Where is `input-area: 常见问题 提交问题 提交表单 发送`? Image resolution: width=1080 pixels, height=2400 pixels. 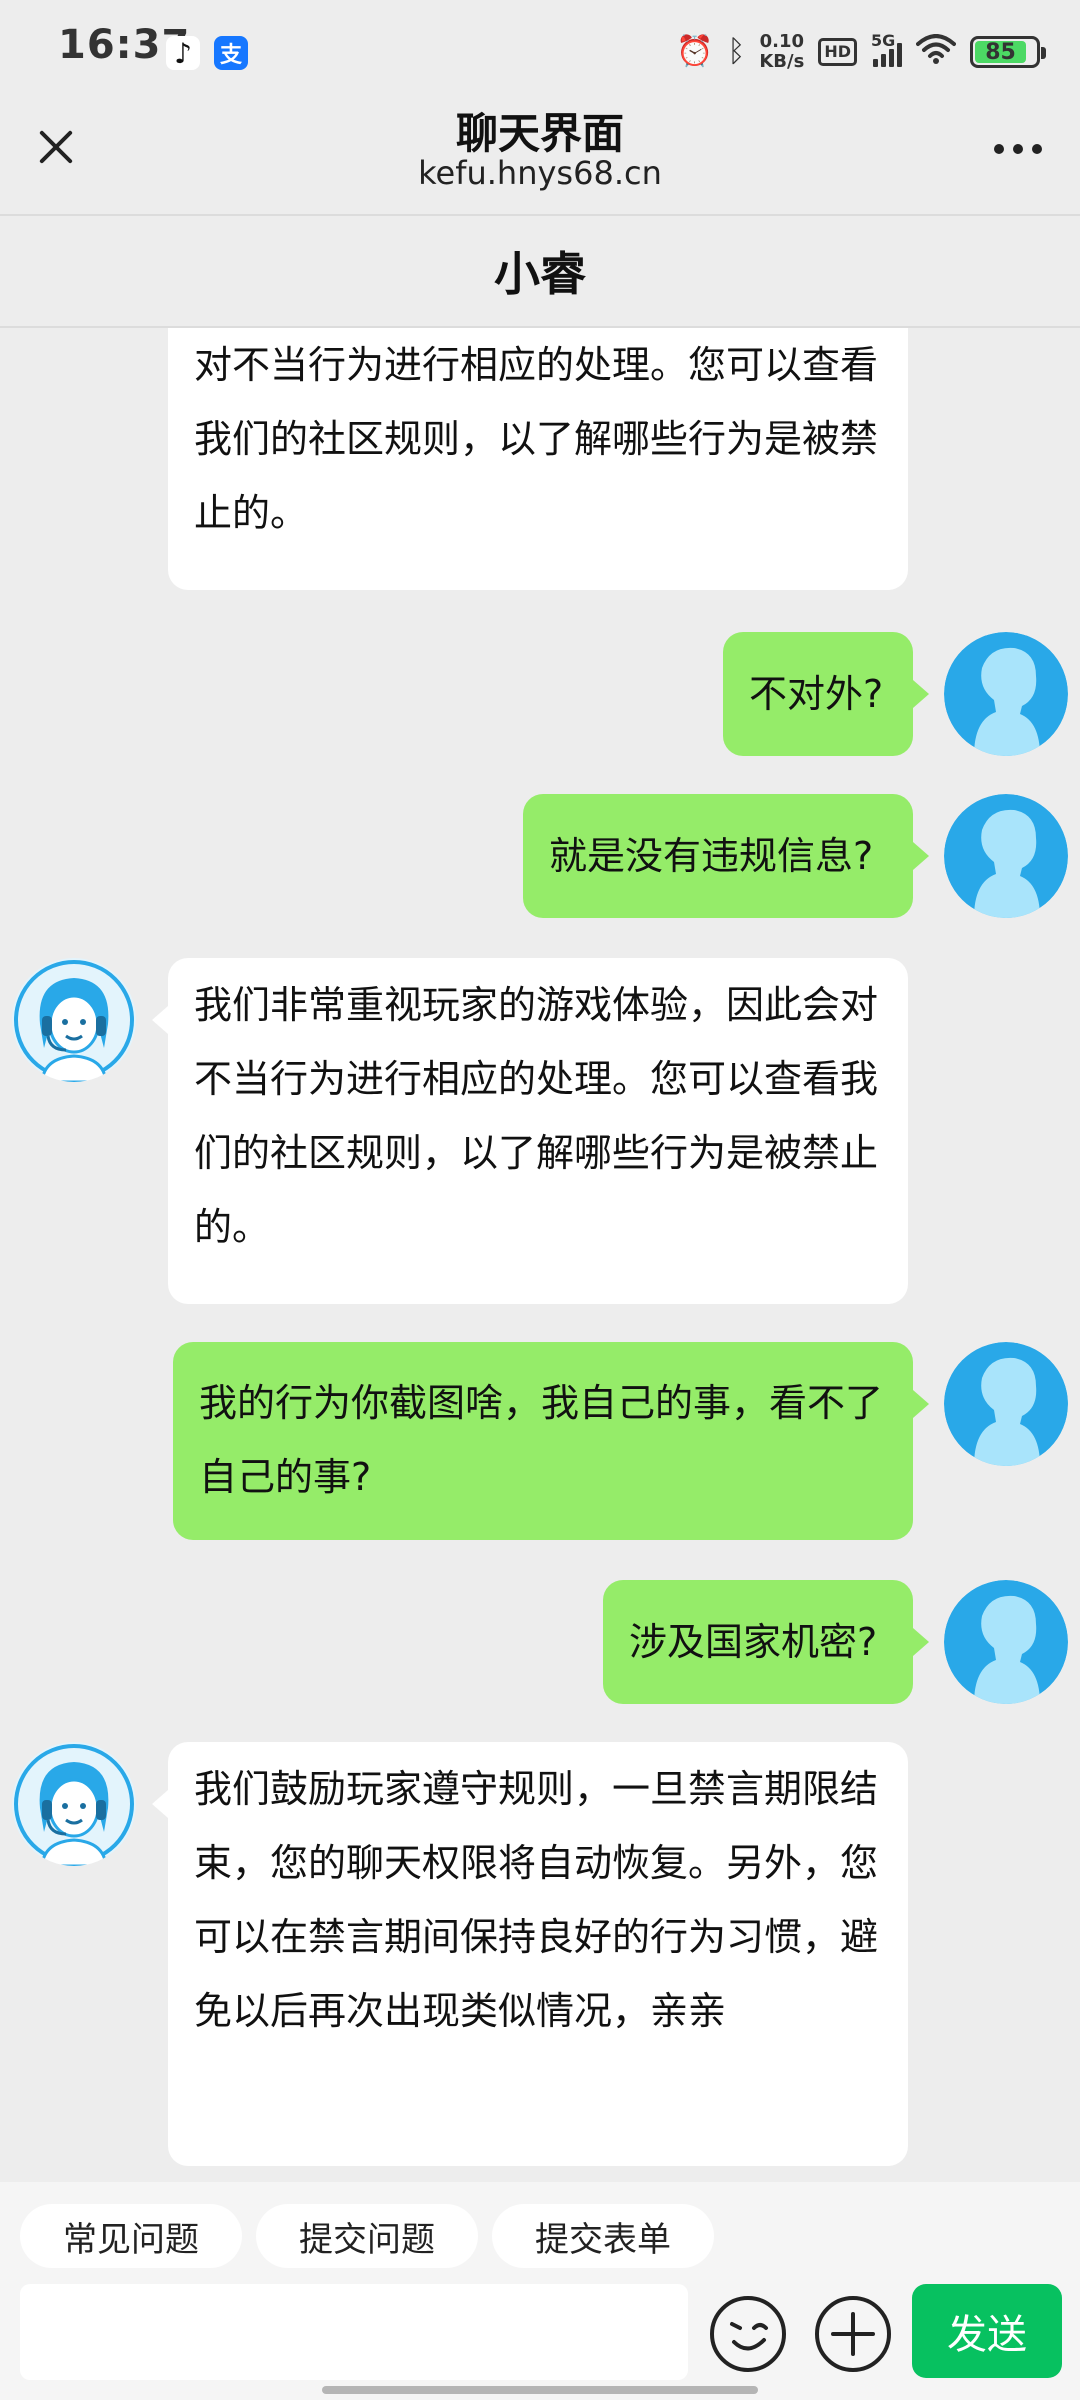 input-area: 常见问题 提交问题 提交表单 发送 is located at coordinates (540, 2291).